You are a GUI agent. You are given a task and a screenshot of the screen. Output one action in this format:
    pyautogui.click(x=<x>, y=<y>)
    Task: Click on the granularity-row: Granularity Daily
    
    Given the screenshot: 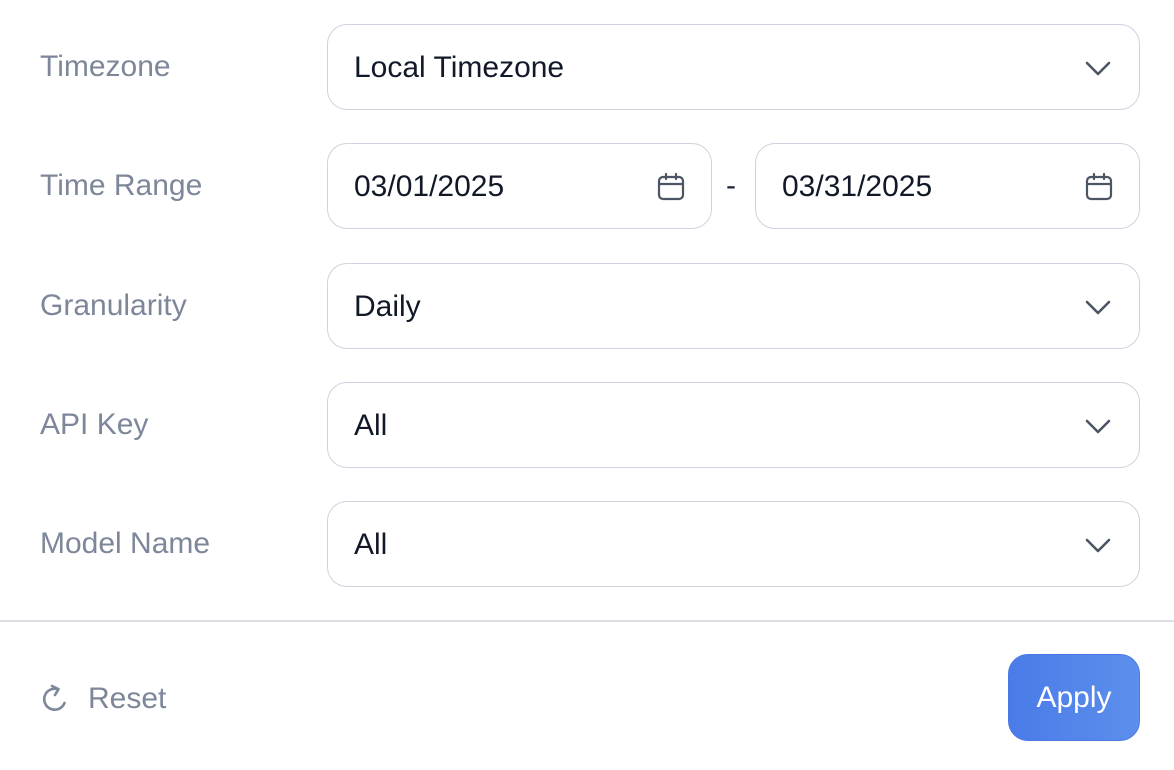 What is the action you would take?
    pyautogui.click(x=587, y=306)
    